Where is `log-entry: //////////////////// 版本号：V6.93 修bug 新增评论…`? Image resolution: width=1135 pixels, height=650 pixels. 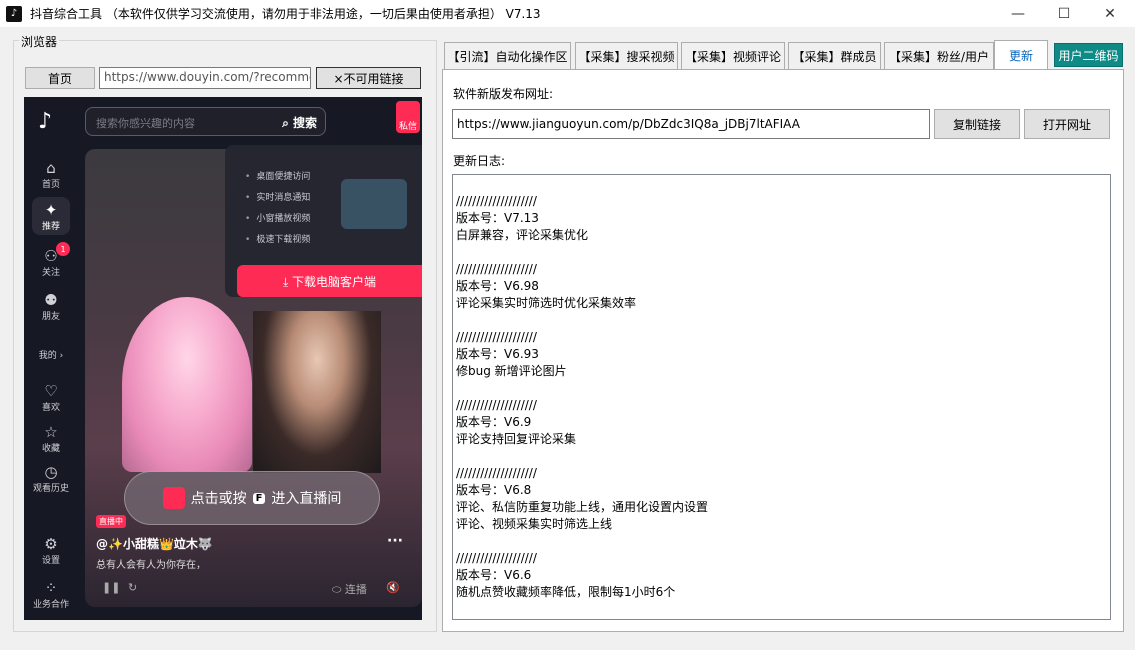
log-entry: //////////////////// 版本号：V6.93 修bug 新增评论… is located at coordinates (511, 354).